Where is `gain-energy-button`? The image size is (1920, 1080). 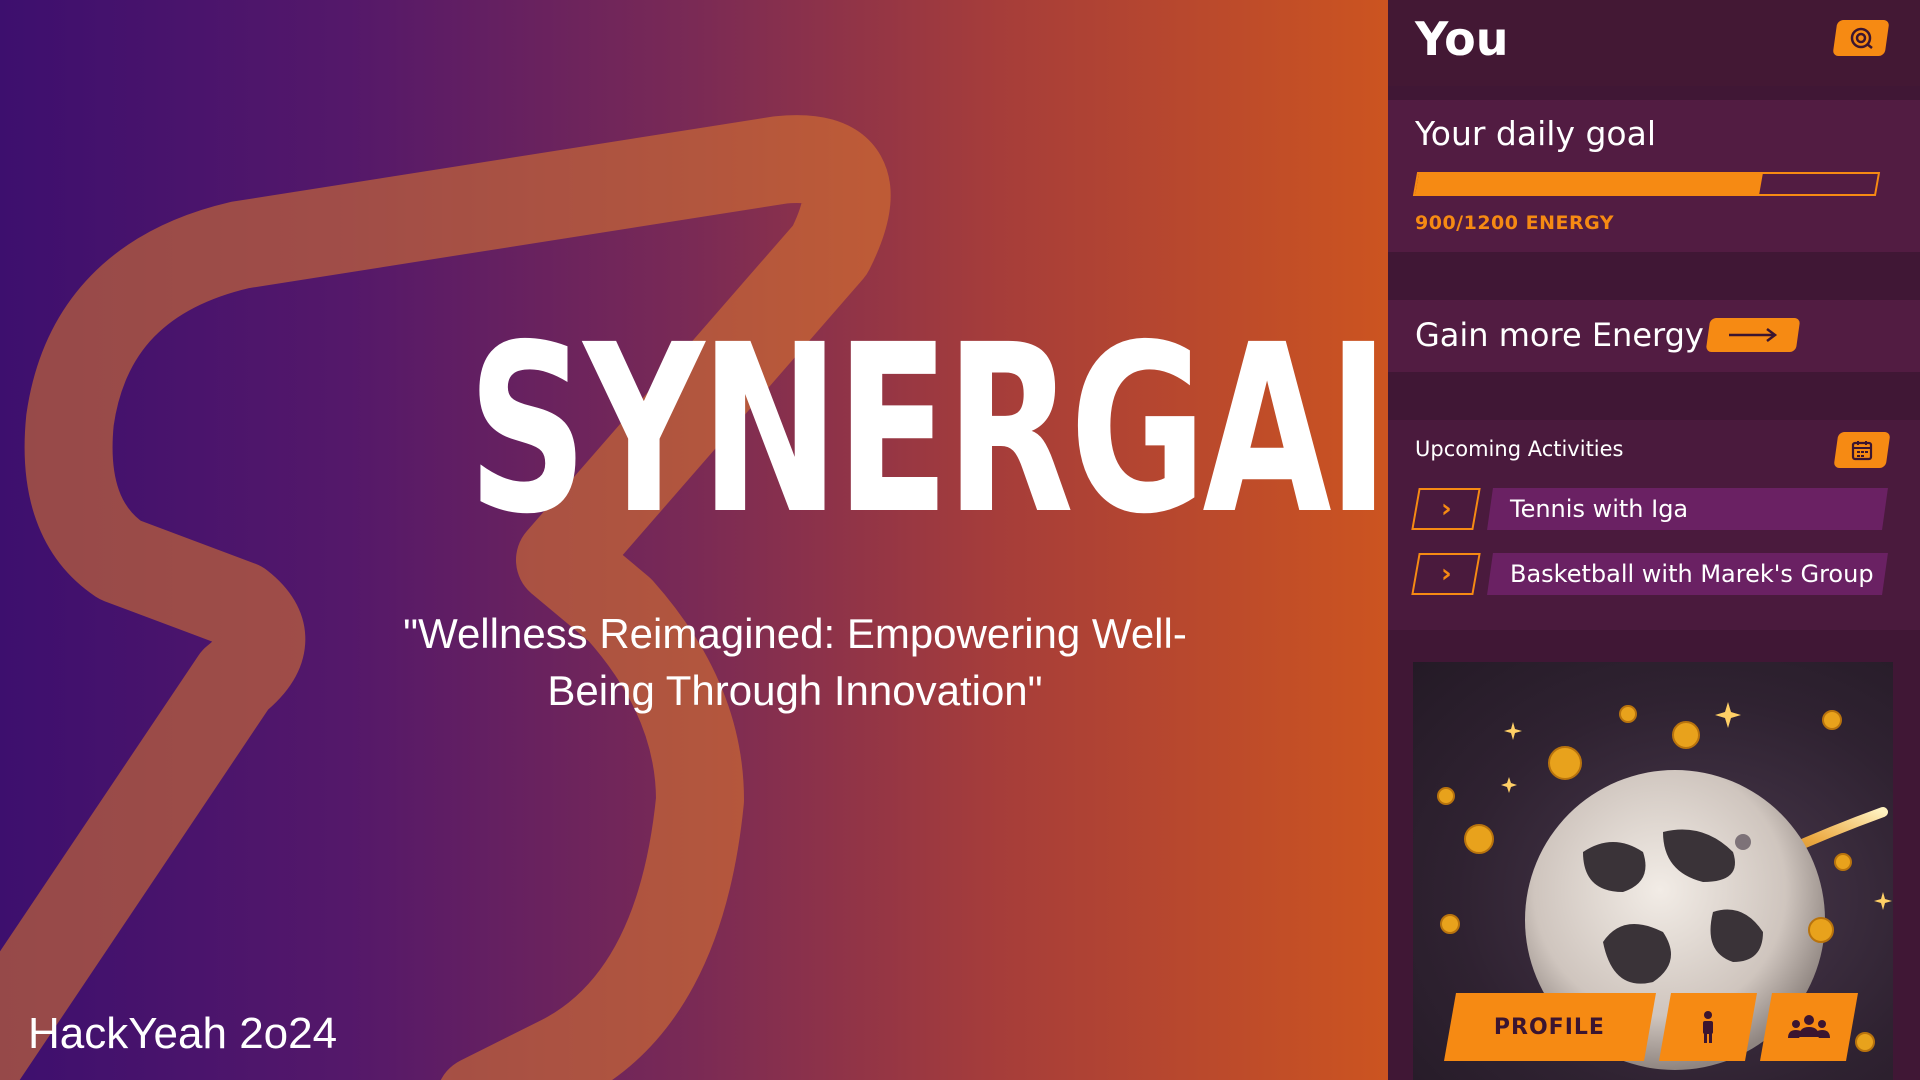
gain-energy-button is located at coordinates (1753, 335).